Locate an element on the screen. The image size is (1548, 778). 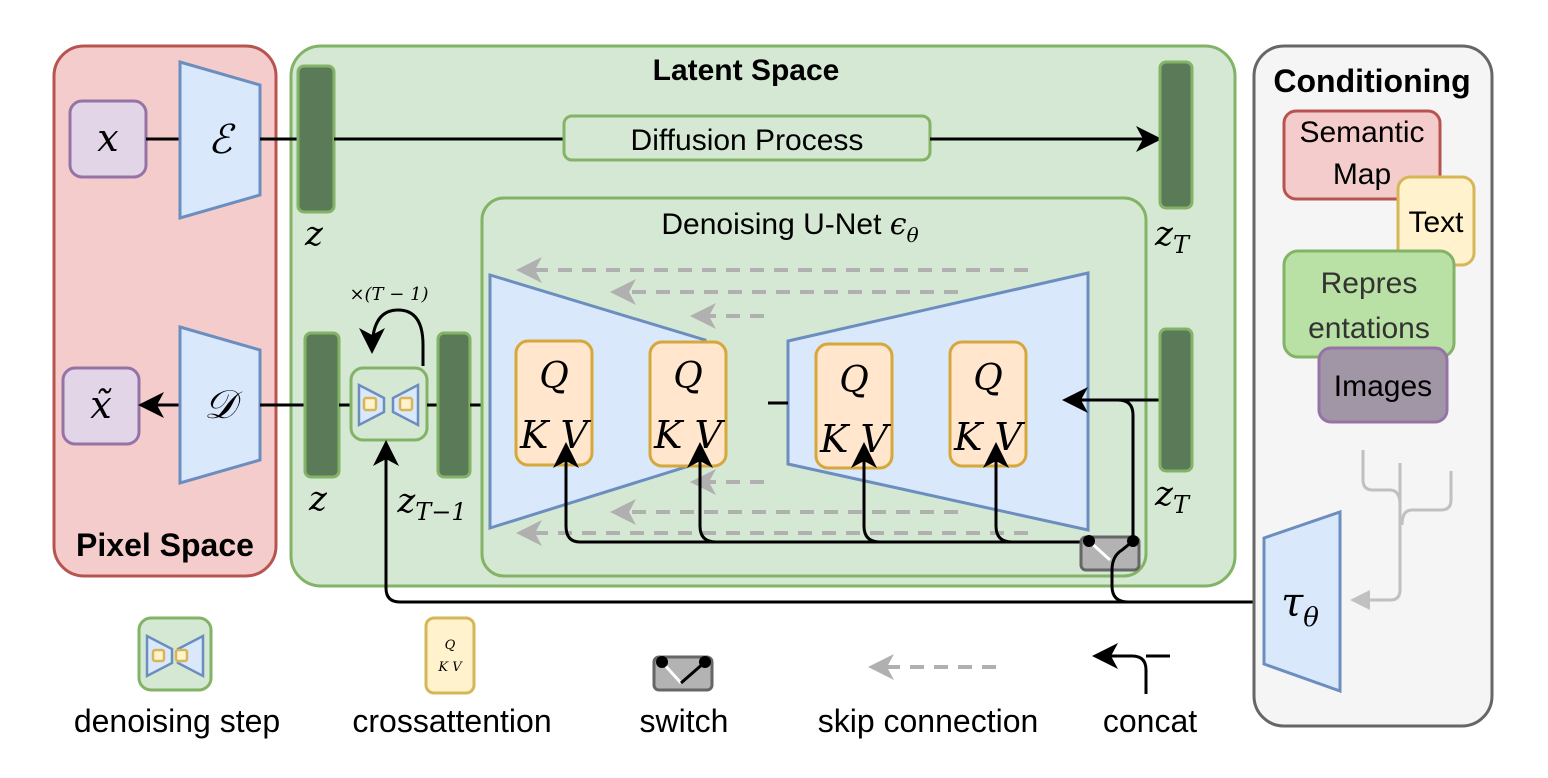
latent-zT-top is located at coordinates (1176, 135).